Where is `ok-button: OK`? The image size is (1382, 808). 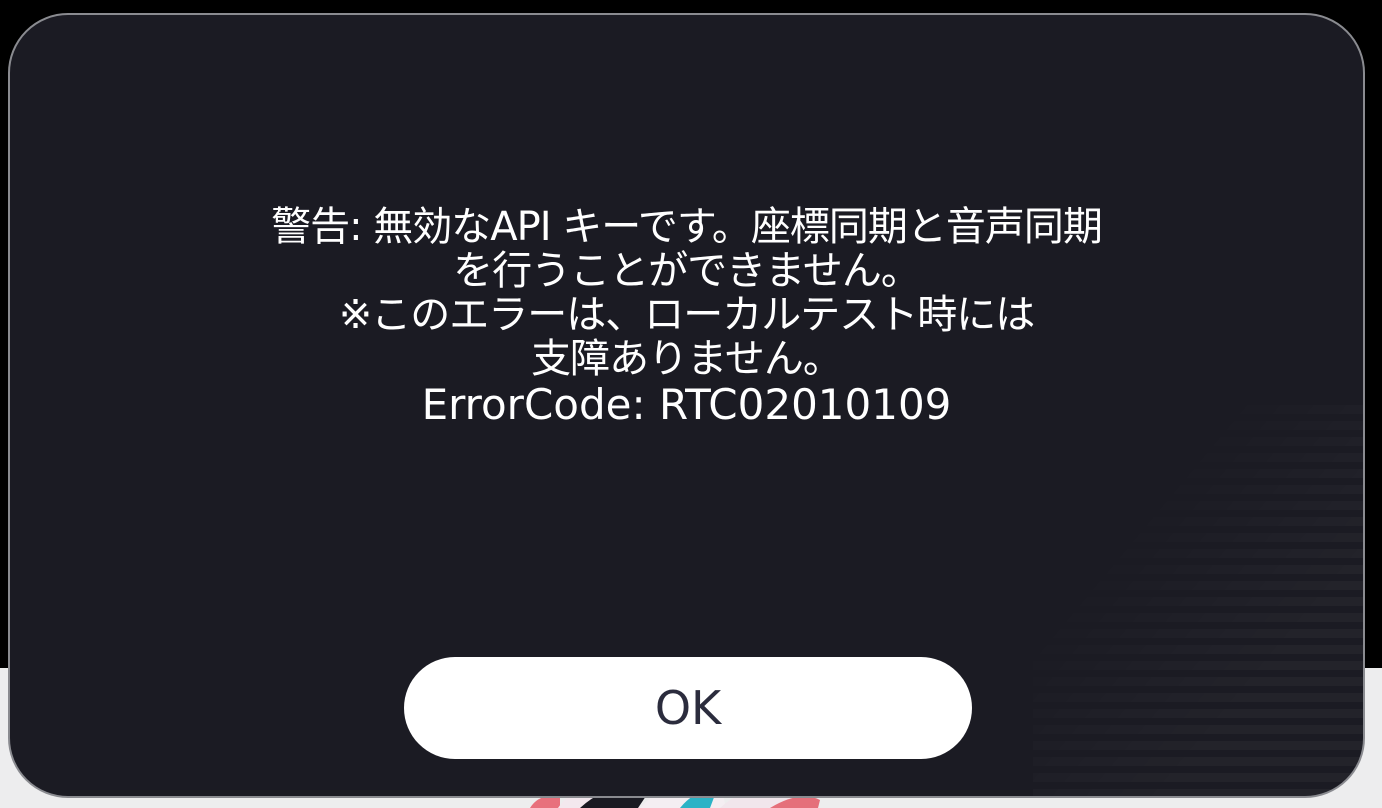 ok-button: OK is located at coordinates (688, 708).